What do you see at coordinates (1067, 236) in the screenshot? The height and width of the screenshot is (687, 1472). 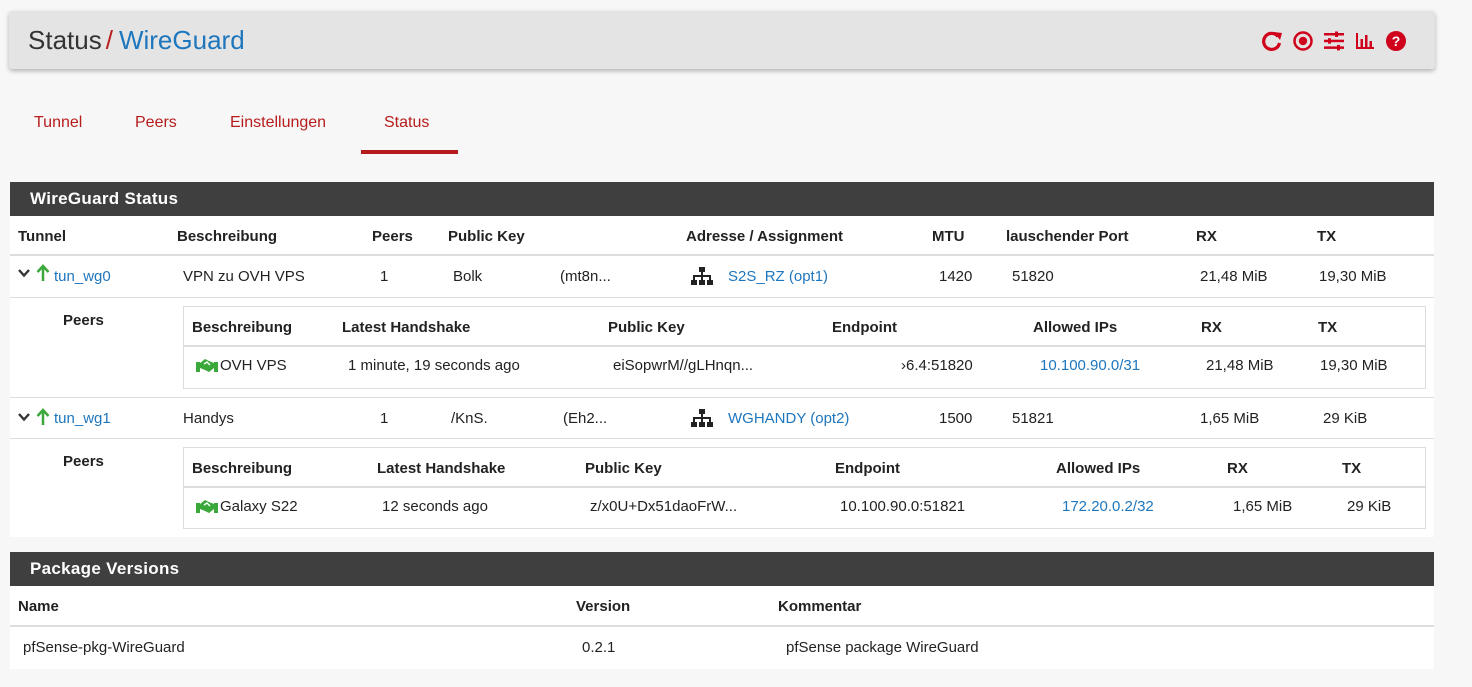 I see `col-port: lauschender Port` at bounding box center [1067, 236].